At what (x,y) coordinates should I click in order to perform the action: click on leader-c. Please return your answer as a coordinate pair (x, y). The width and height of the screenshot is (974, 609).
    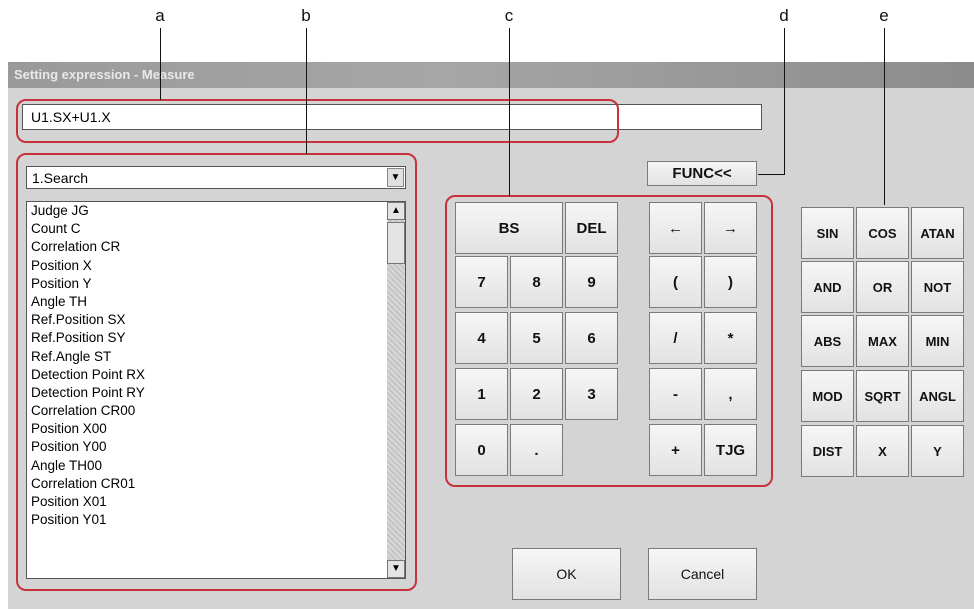
    Looking at the image, I should click on (509, 112).